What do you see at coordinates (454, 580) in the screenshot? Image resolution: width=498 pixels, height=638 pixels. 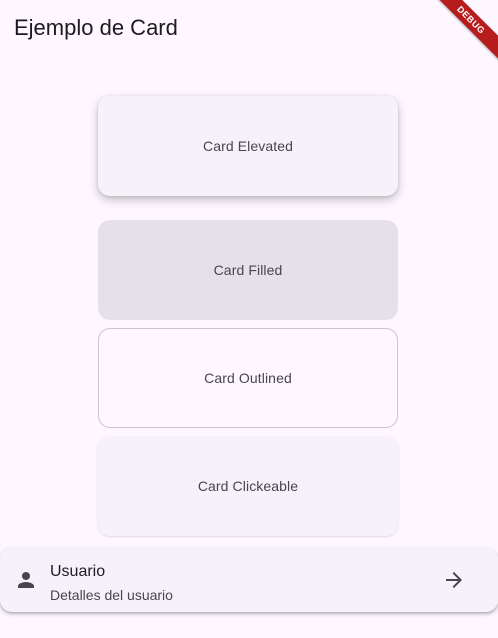 I see `arrow-forward-icon` at bounding box center [454, 580].